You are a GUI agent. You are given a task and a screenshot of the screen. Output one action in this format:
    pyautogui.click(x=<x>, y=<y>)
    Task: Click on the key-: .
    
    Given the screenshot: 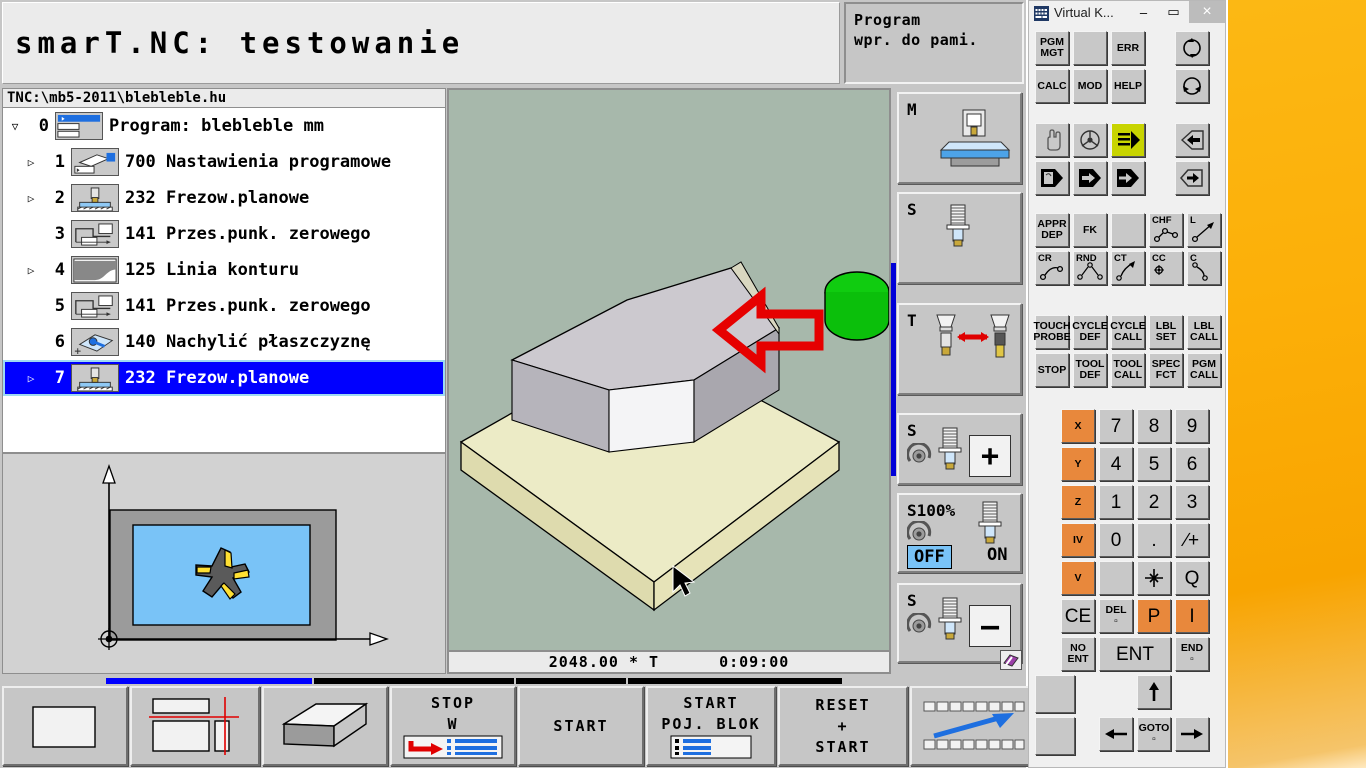 What is the action you would take?
    pyautogui.click(x=1154, y=540)
    